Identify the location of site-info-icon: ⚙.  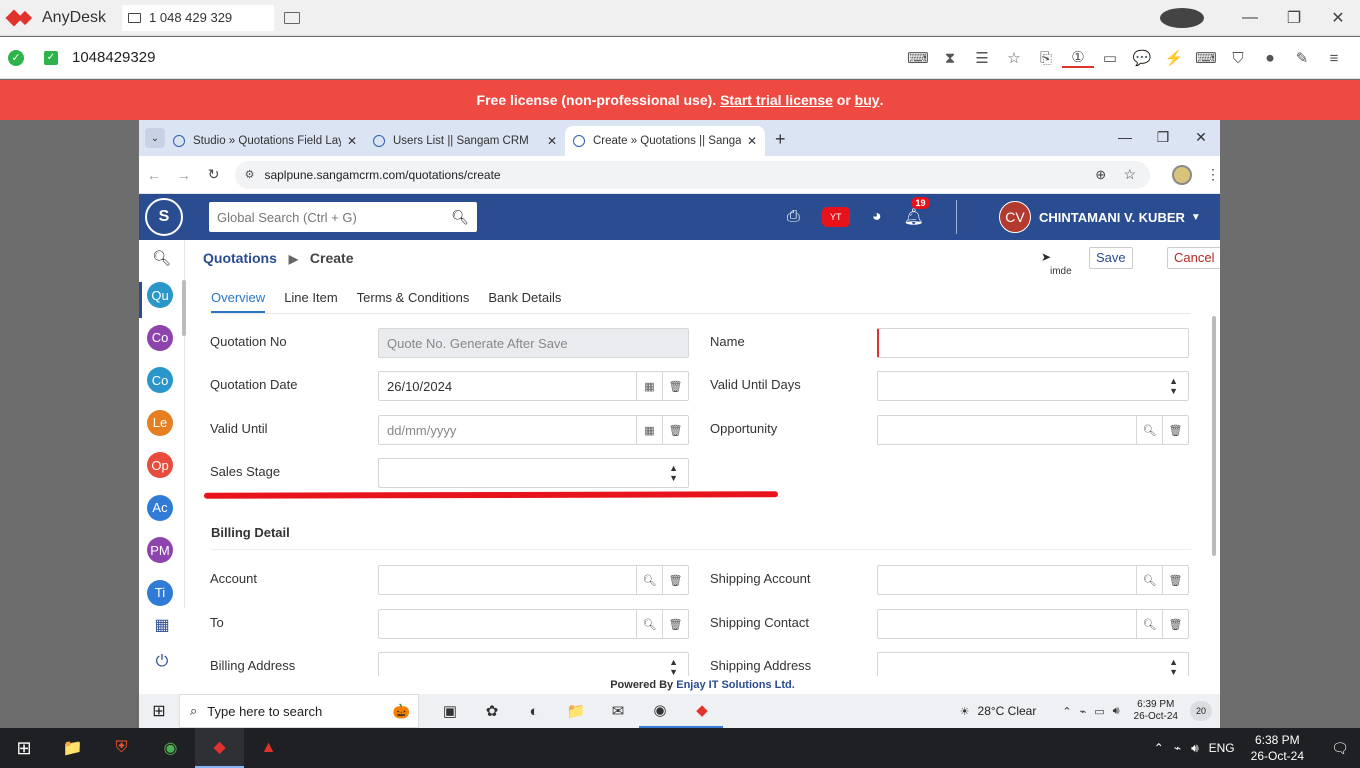
(250, 174).